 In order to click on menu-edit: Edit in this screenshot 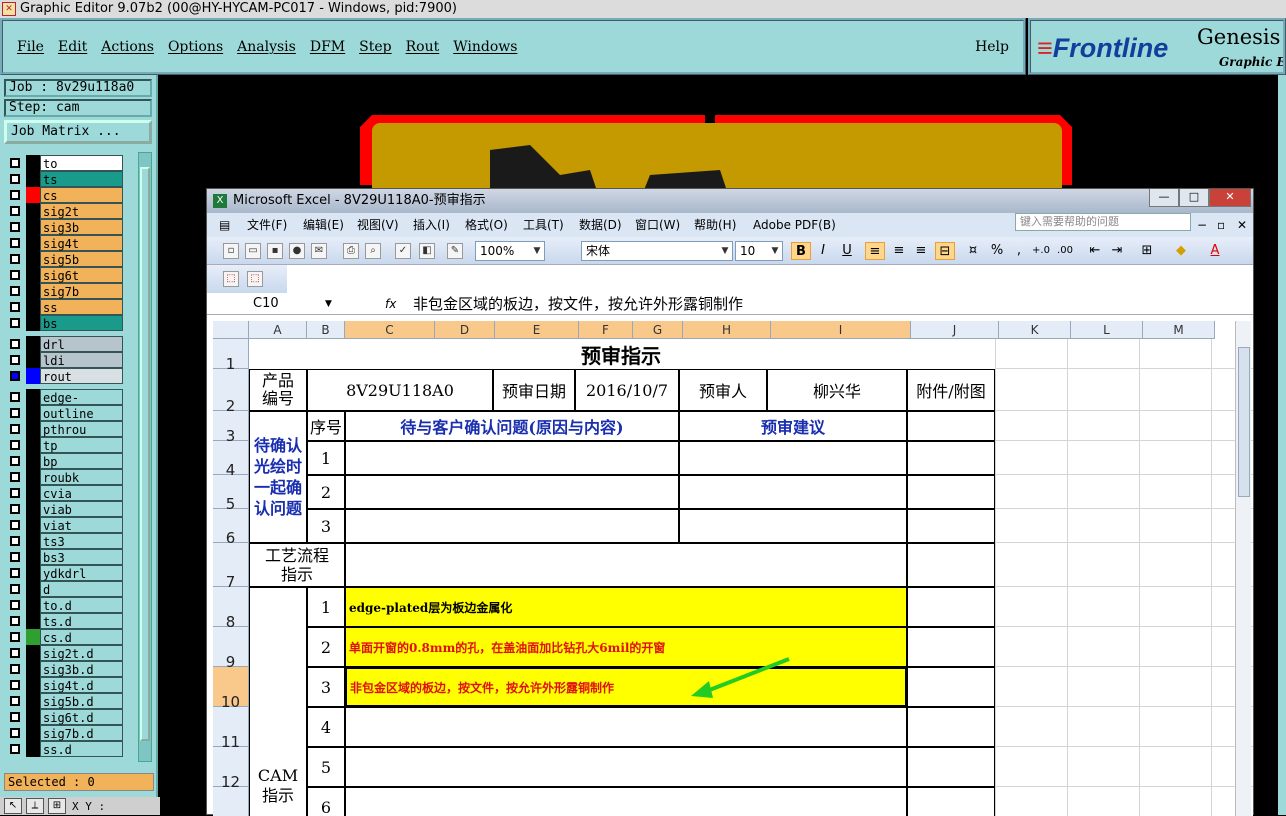, I will do `click(72, 47)`.